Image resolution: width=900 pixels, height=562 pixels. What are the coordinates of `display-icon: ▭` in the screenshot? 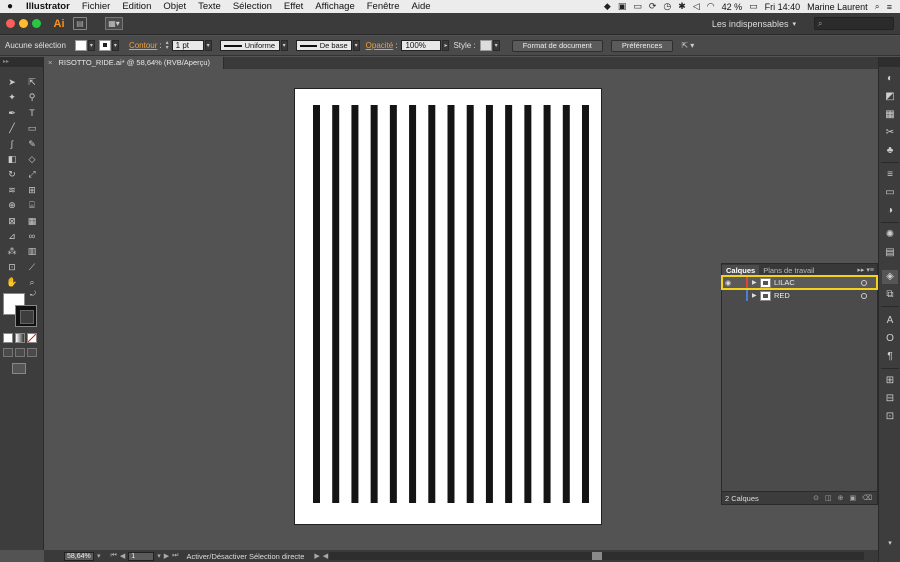 It's located at (637, 6).